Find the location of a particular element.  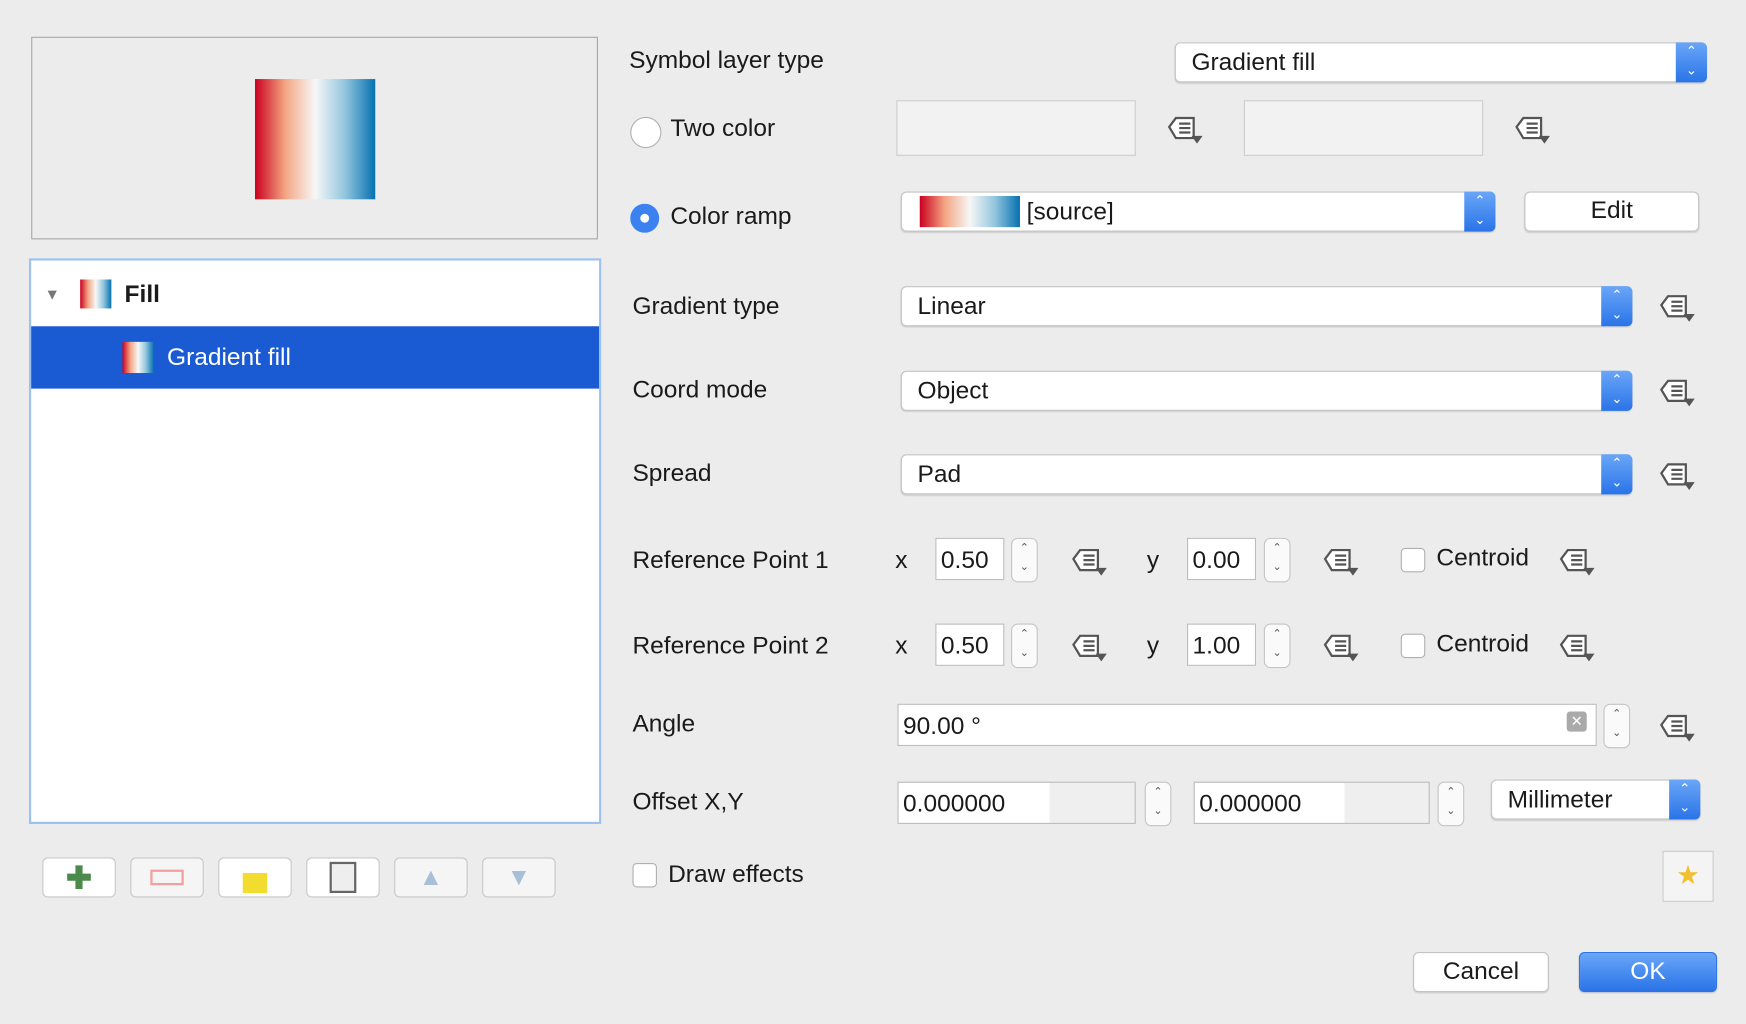

duplicate-icon is located at coordinates (343, 877).